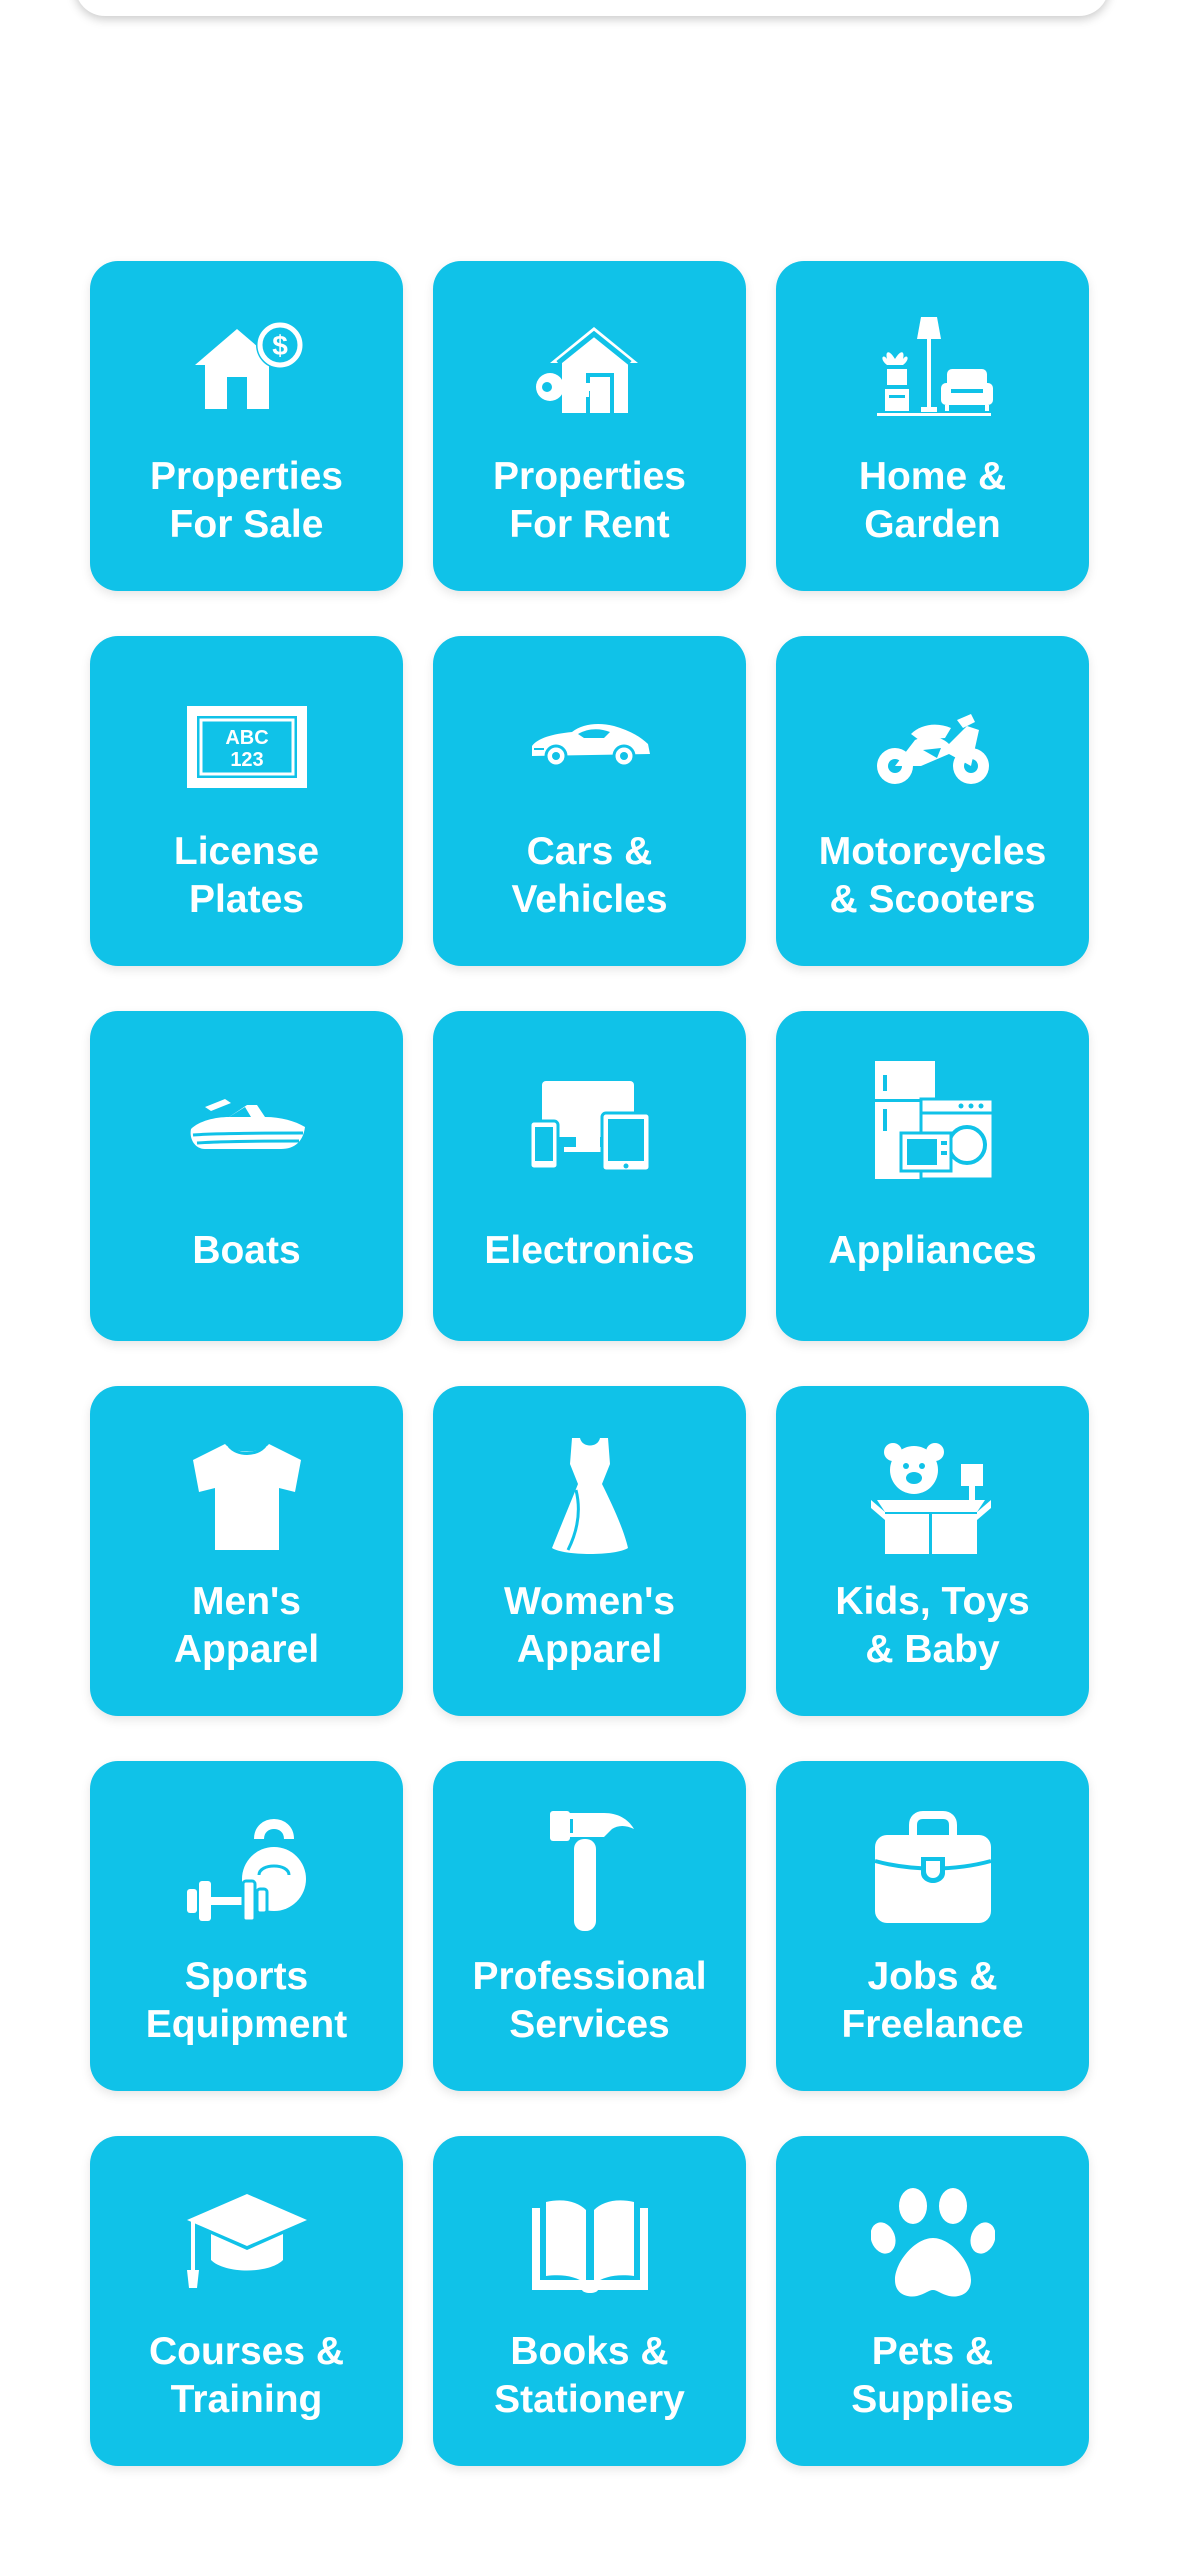 Image resolution: width=1179 pixels, height=2556 pixels. What do you see at coordinates (246, 875) in the screenshot?
I see `category-label: License Plates` at bounding box center [246, 875].